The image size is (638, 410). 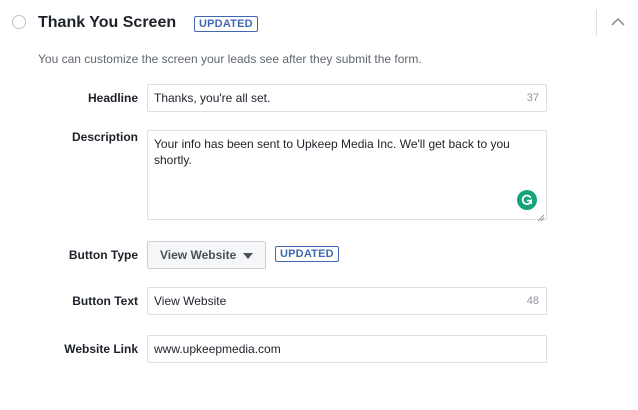 I want to click on website-link-value: www.upkeepmedia.com, so click(x=217, y=349).